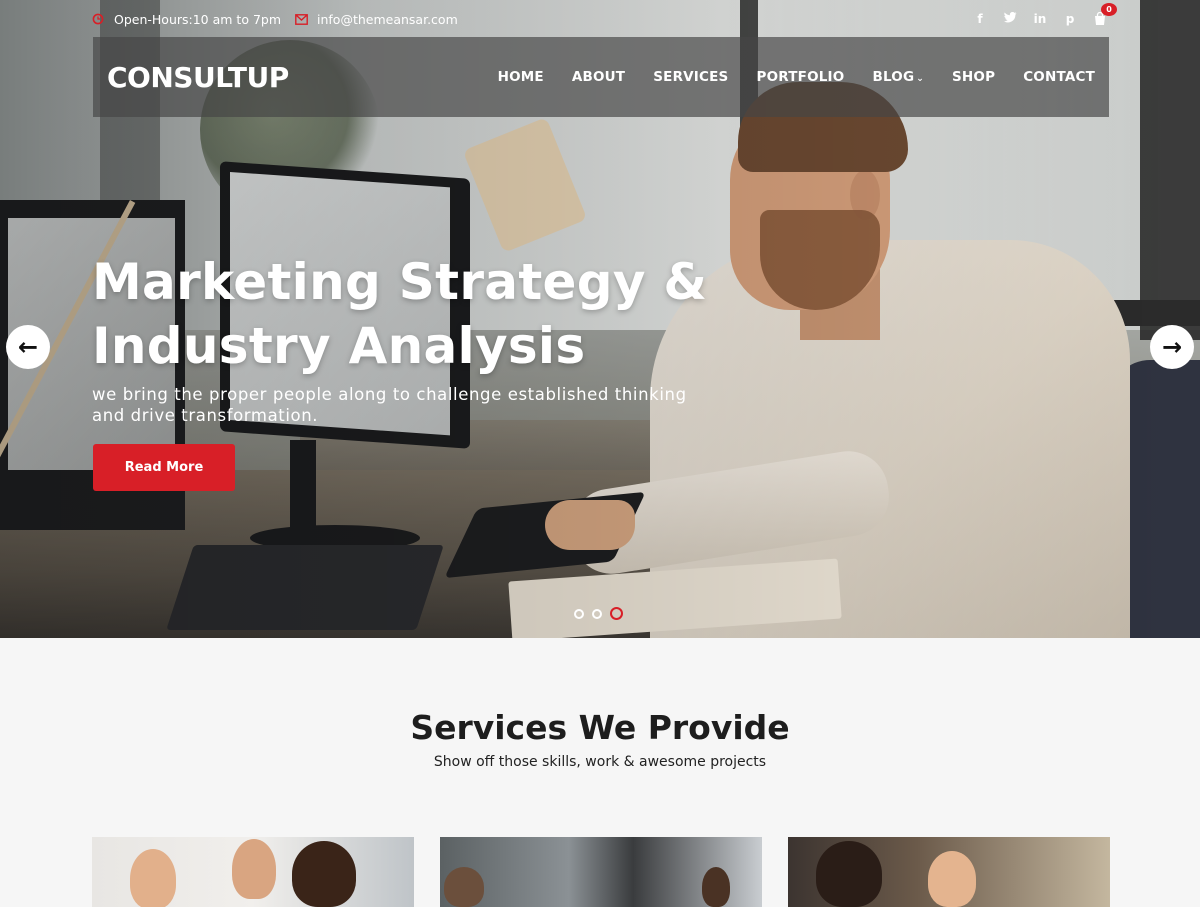 This screenshot has width=1200, height=907. Describe the element at coordinates (387, 19) in the screenshot. I see `contact-email-text: info@themeansar.com` at that location.